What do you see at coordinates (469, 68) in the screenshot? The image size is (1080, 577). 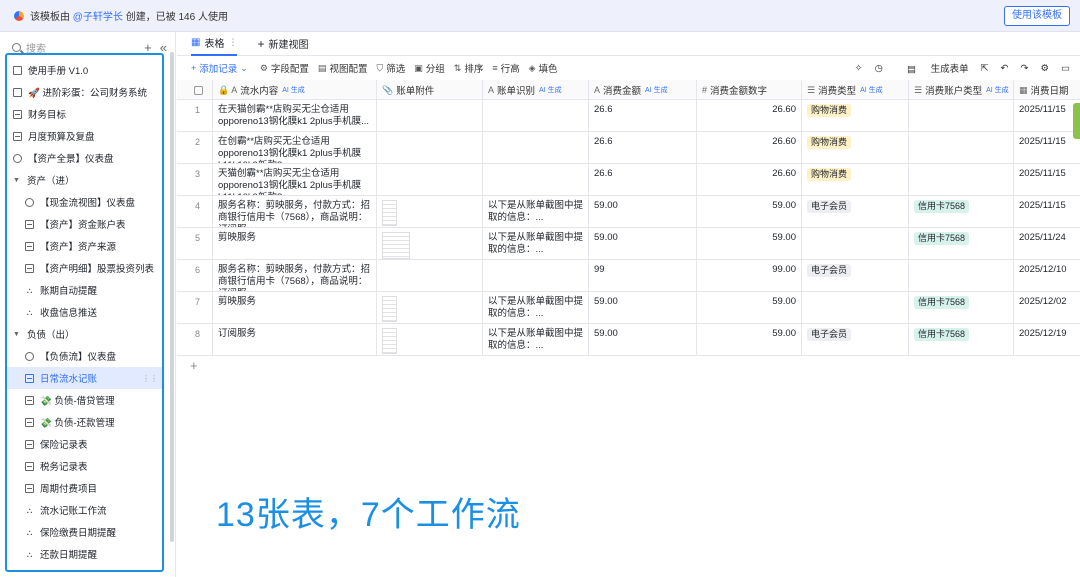 I see `sort-button: ⇅ 排序` at bounding box center [469, 68].